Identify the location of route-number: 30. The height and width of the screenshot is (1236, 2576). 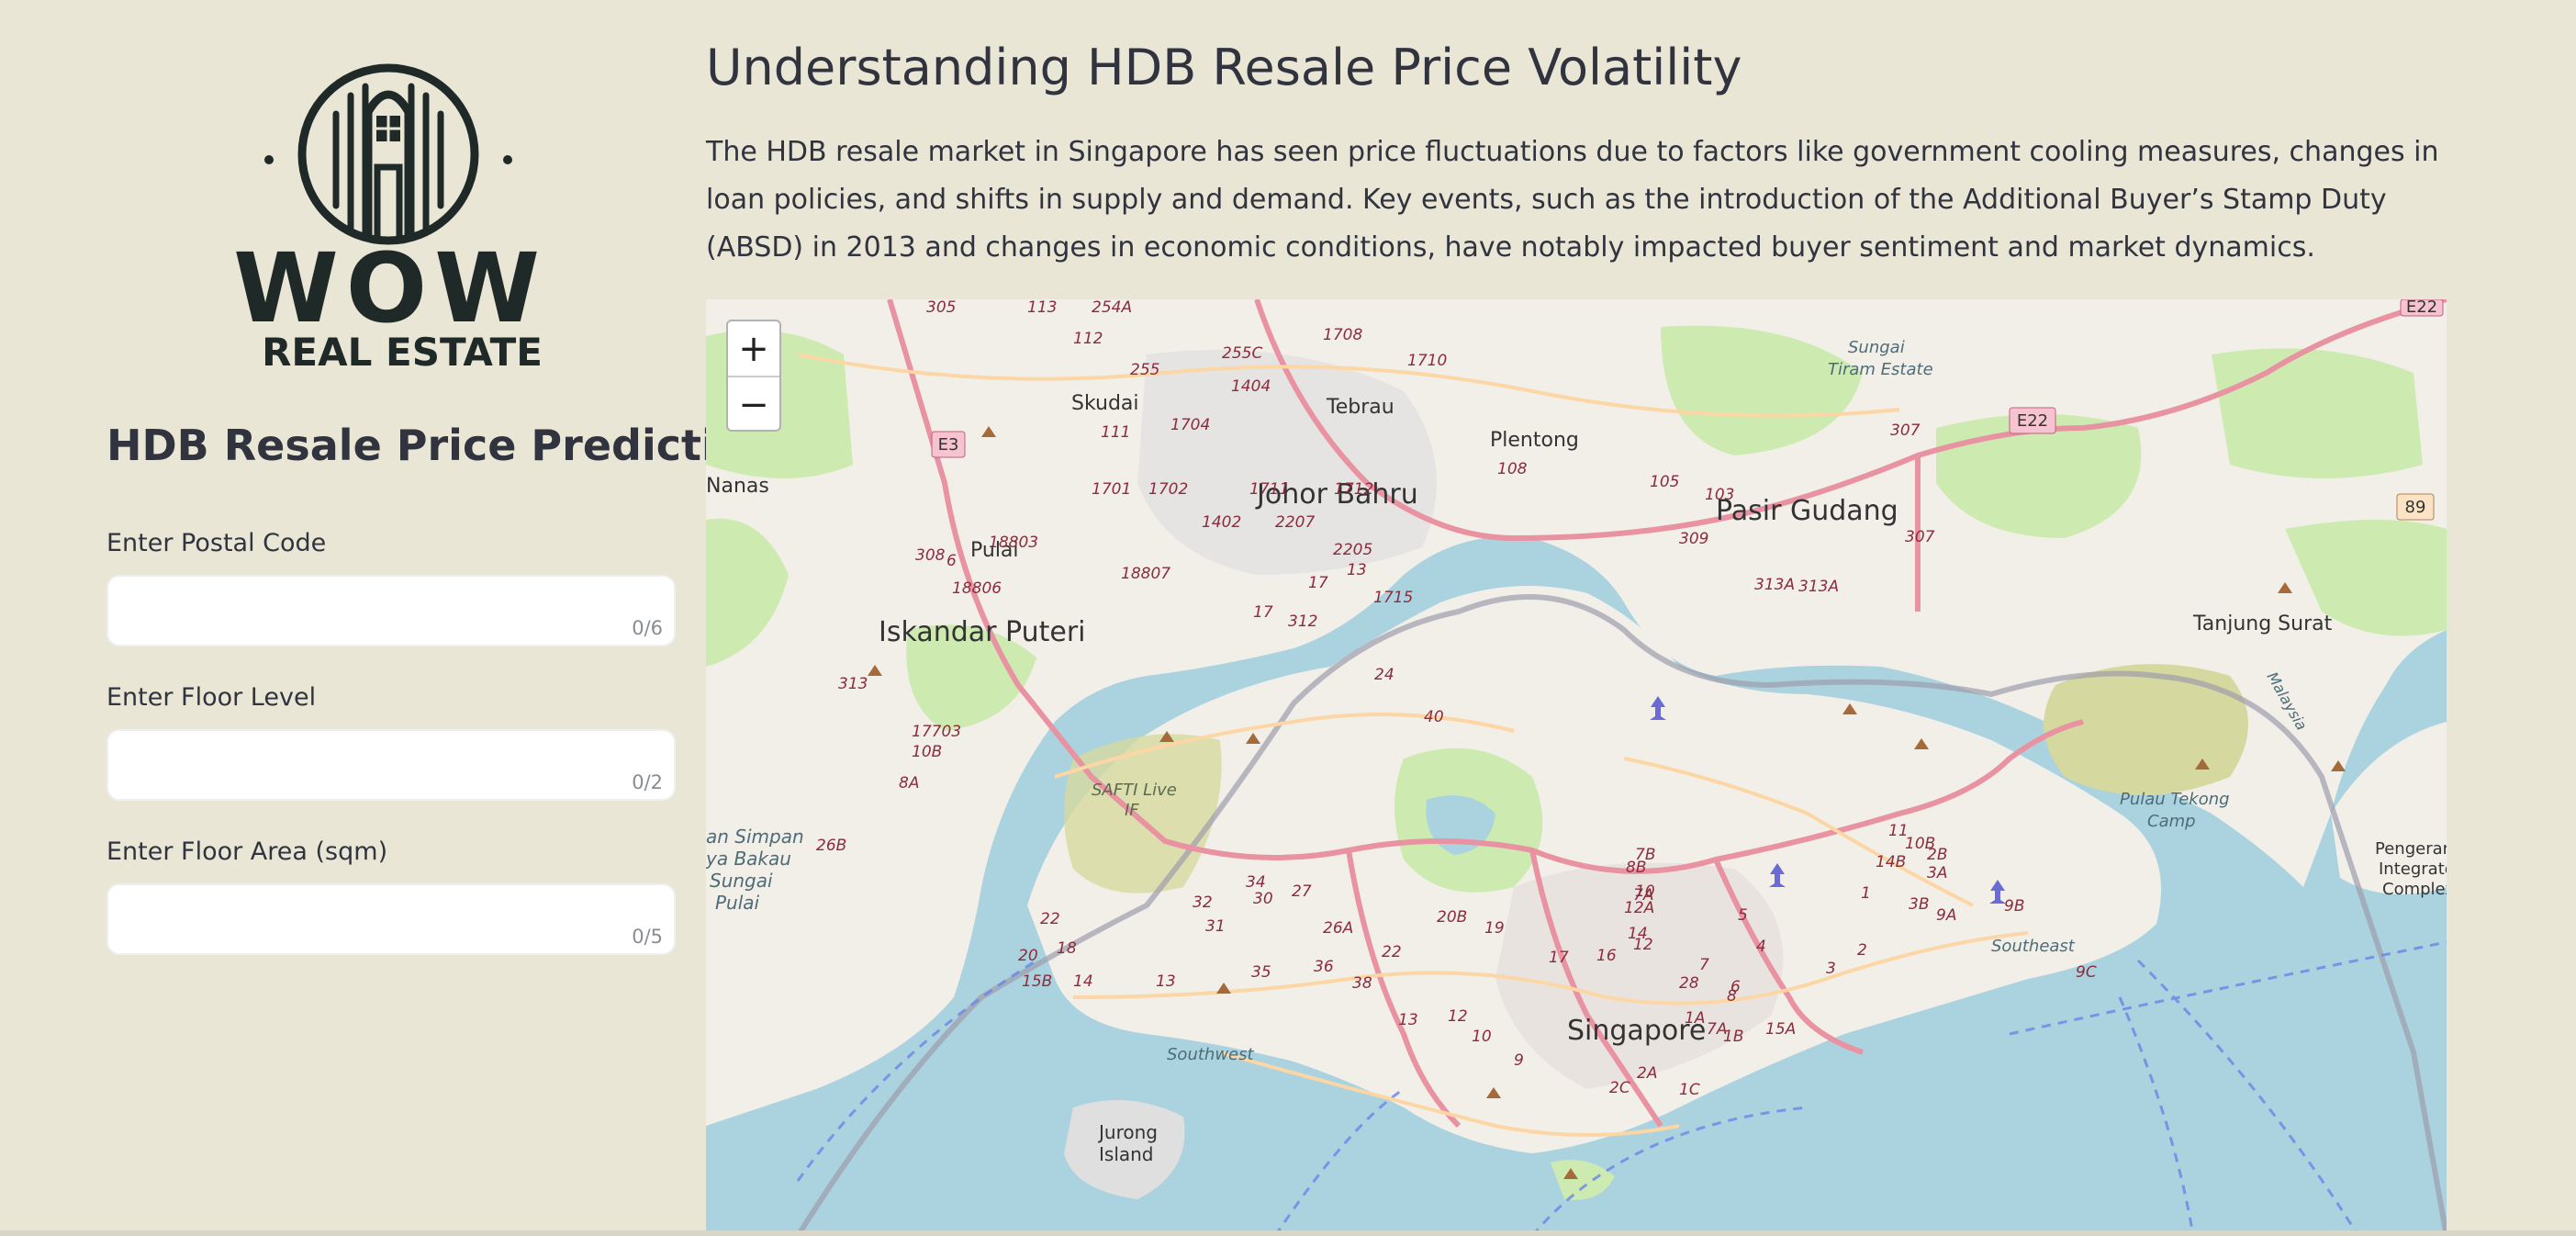
(1263, 899).